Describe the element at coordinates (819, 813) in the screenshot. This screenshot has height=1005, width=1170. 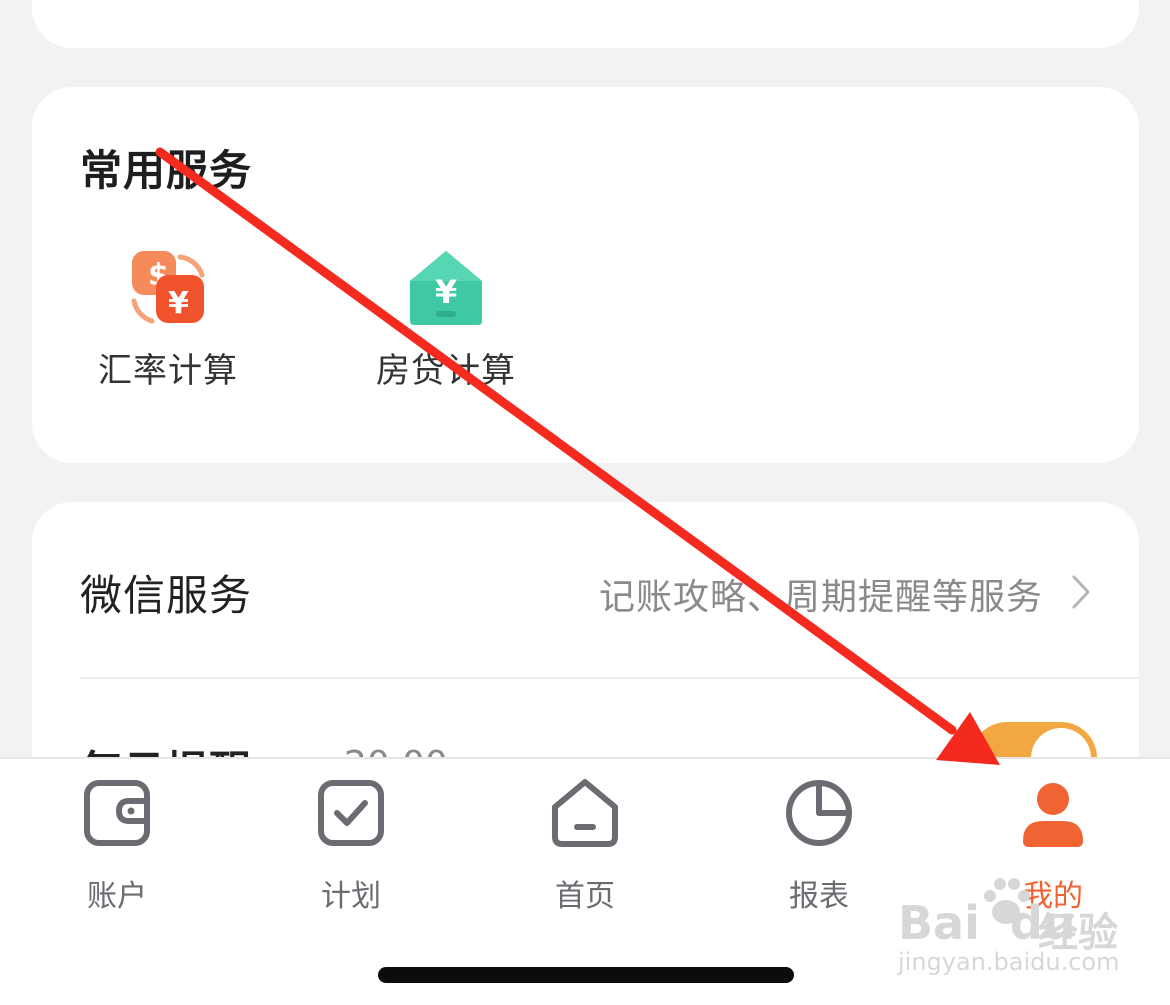
I see `pie-chart-icon` at that location.